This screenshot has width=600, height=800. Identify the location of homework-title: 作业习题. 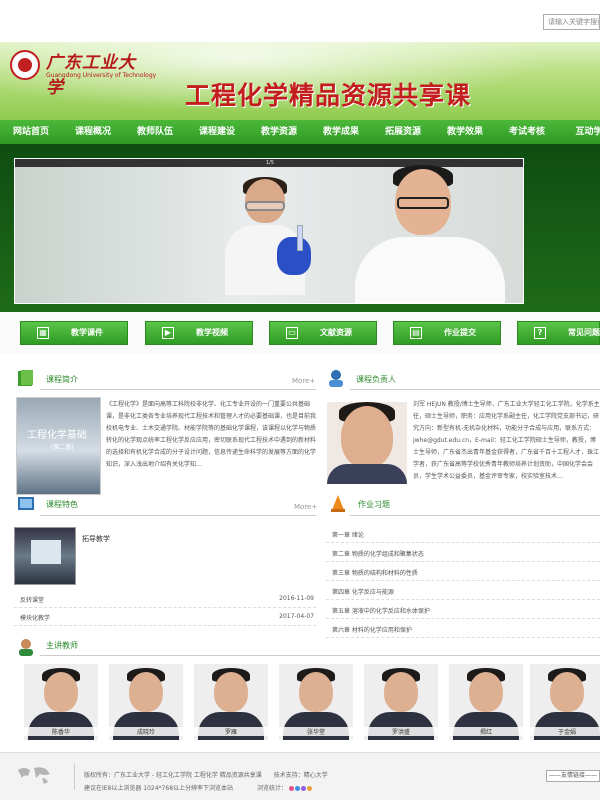
(374, 504).